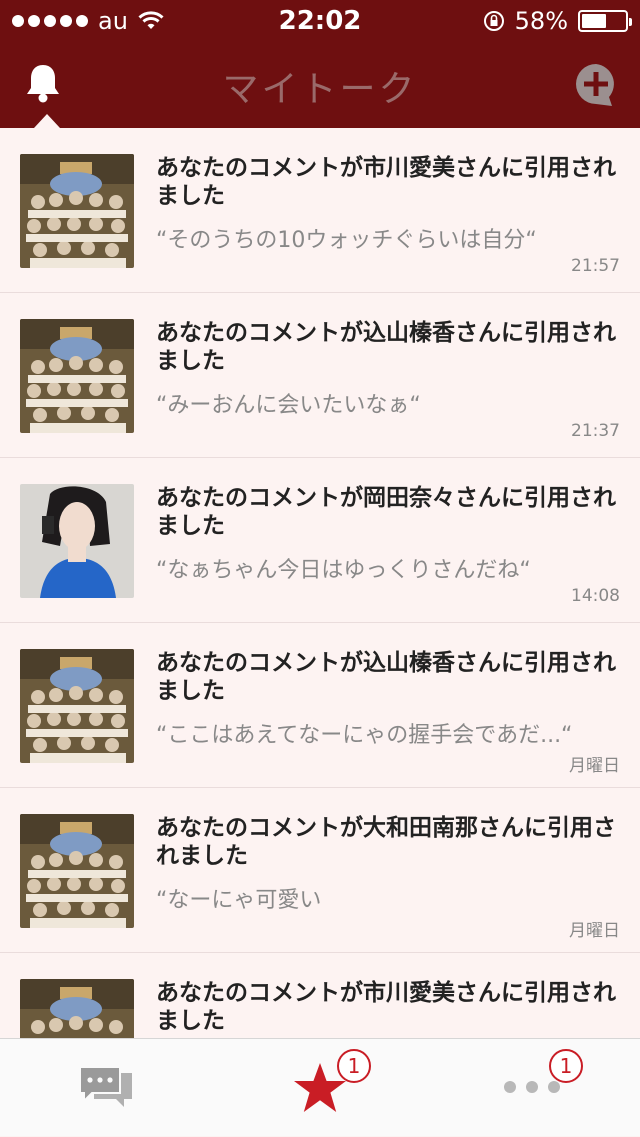  I want to click on active-indicator, so click(47, 121).